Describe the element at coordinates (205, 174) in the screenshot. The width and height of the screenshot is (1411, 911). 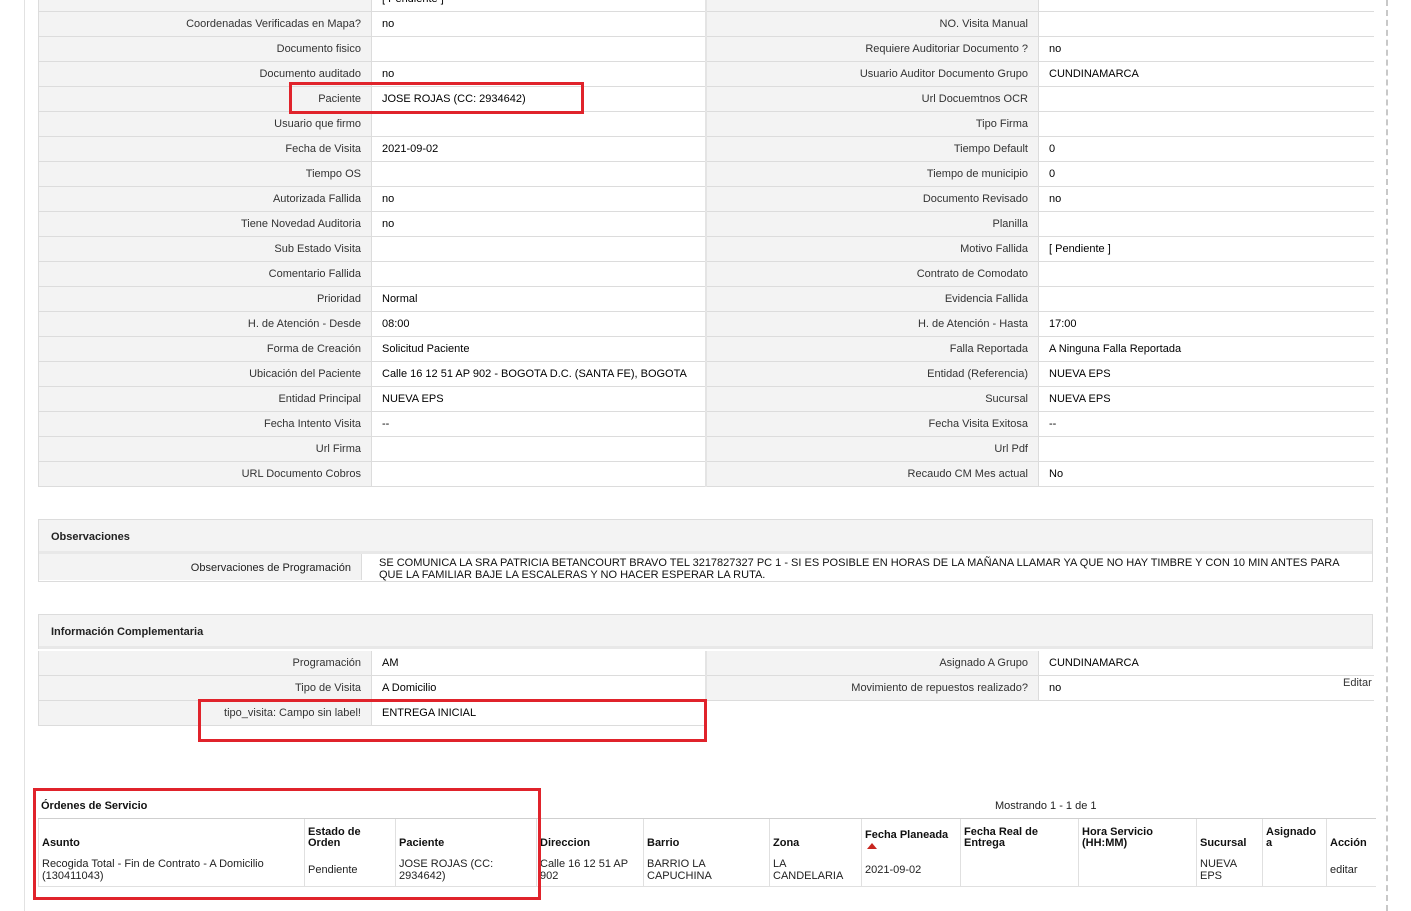
I see `tiempo-os-label: Tiempo OS` at that location.